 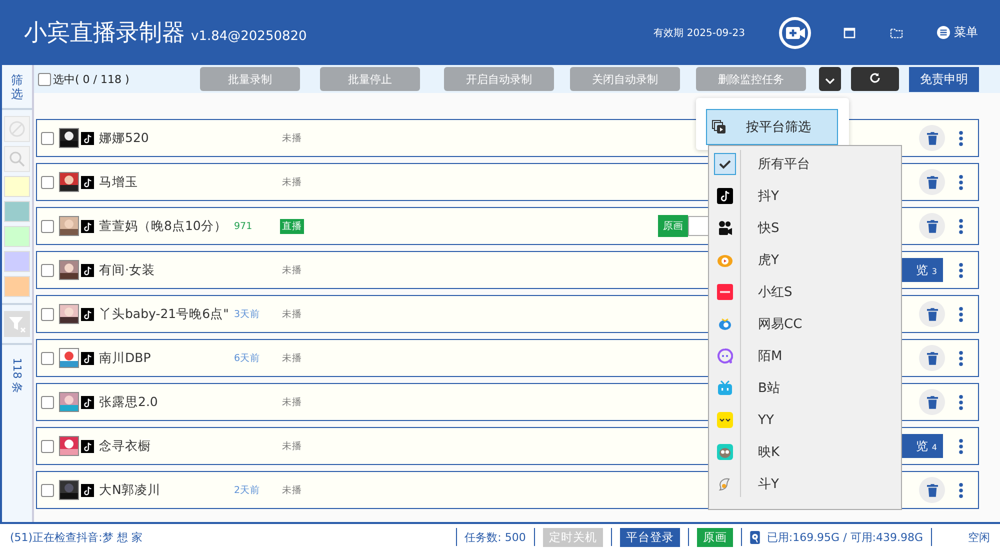 I want to click on streamer-name: 大N郭凌川, so click(x=130, y=490).